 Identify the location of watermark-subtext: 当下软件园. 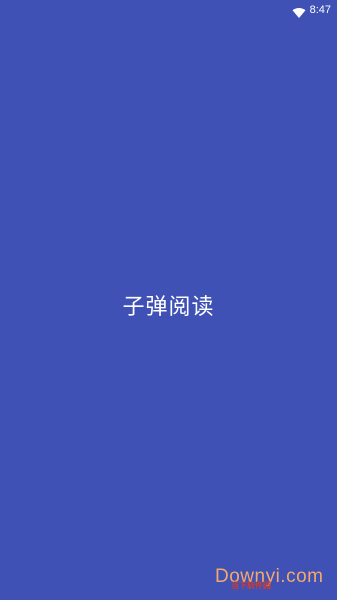
(251, 585).